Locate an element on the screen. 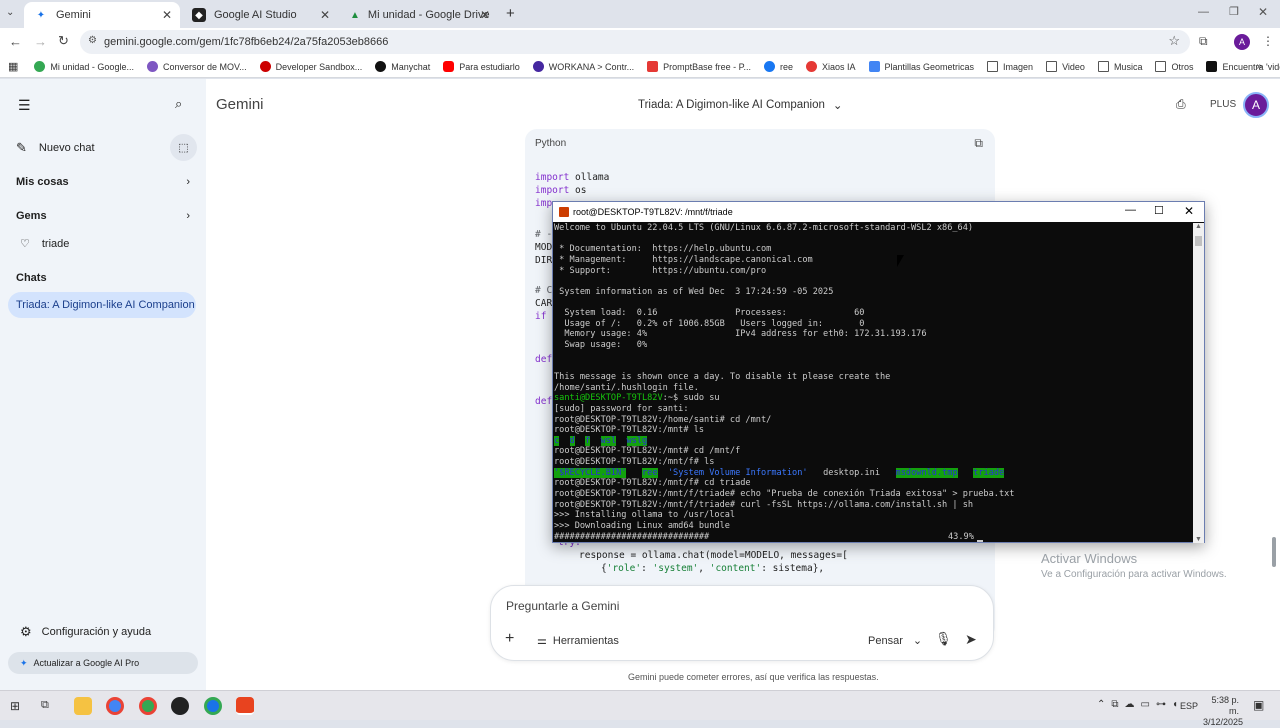  tab-gemini: ✦ Gemini ✕ is located at coordinates (102, 15).